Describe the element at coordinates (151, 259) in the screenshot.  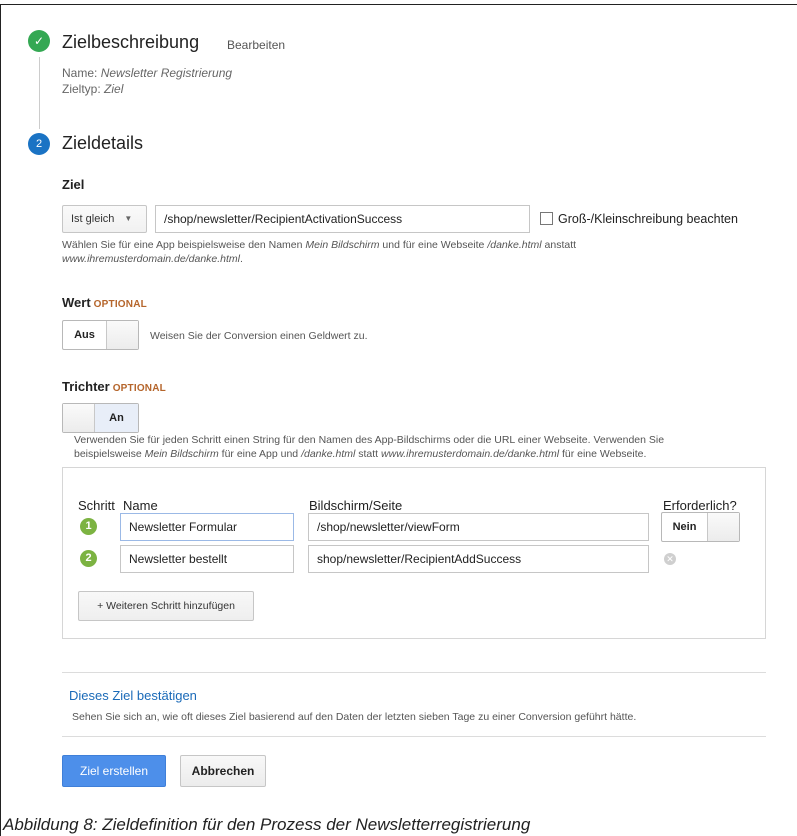
I see `goal-help-domain: www.ihremusterdomain.de/danke.html` at that location.